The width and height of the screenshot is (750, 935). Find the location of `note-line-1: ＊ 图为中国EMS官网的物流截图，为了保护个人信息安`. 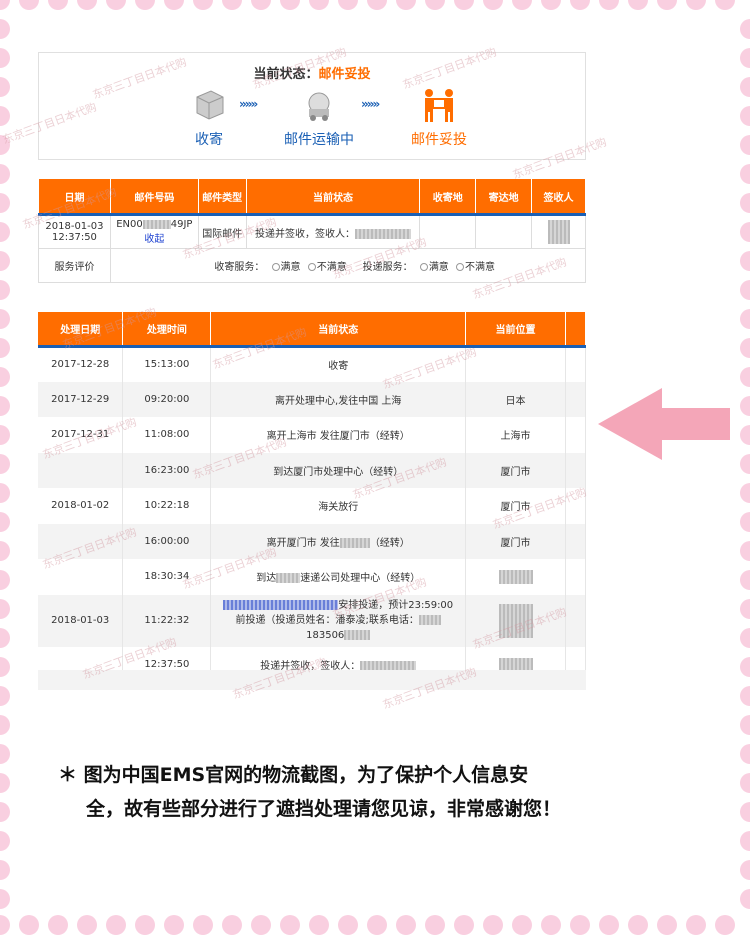

note-line-1: ＊ 图为中国EMS官网的物流截图，为了保护个人信息安 is located at coordinates (293, 775).